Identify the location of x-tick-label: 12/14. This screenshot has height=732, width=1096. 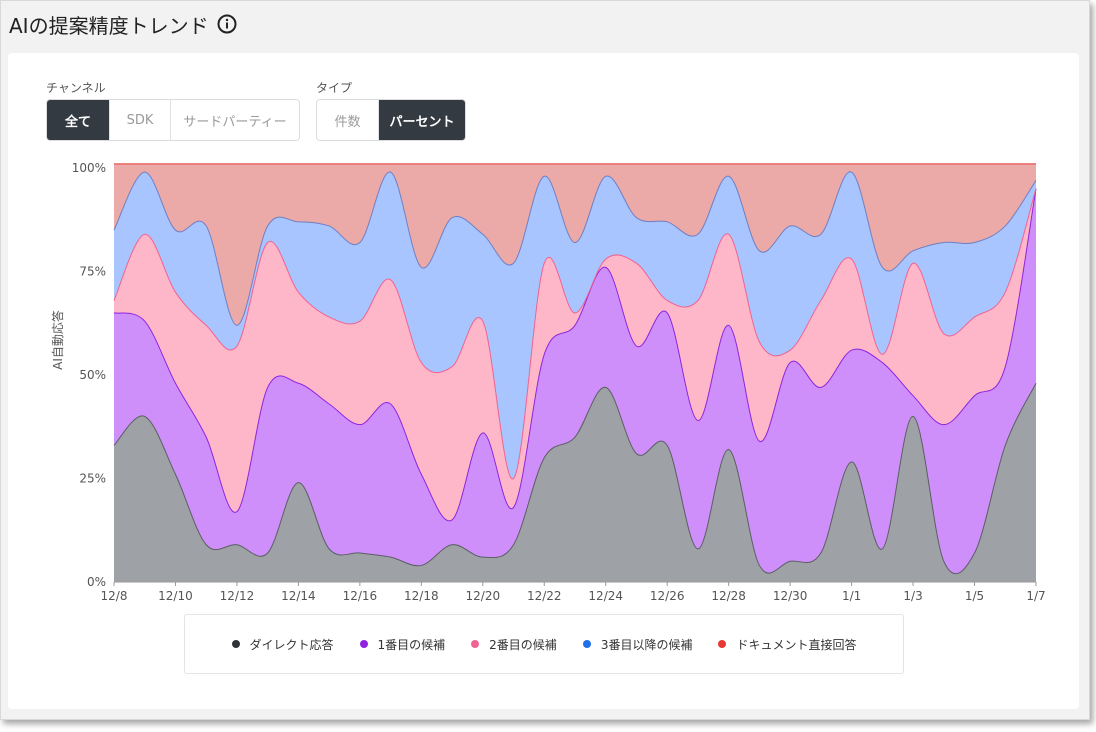
(298, 596).